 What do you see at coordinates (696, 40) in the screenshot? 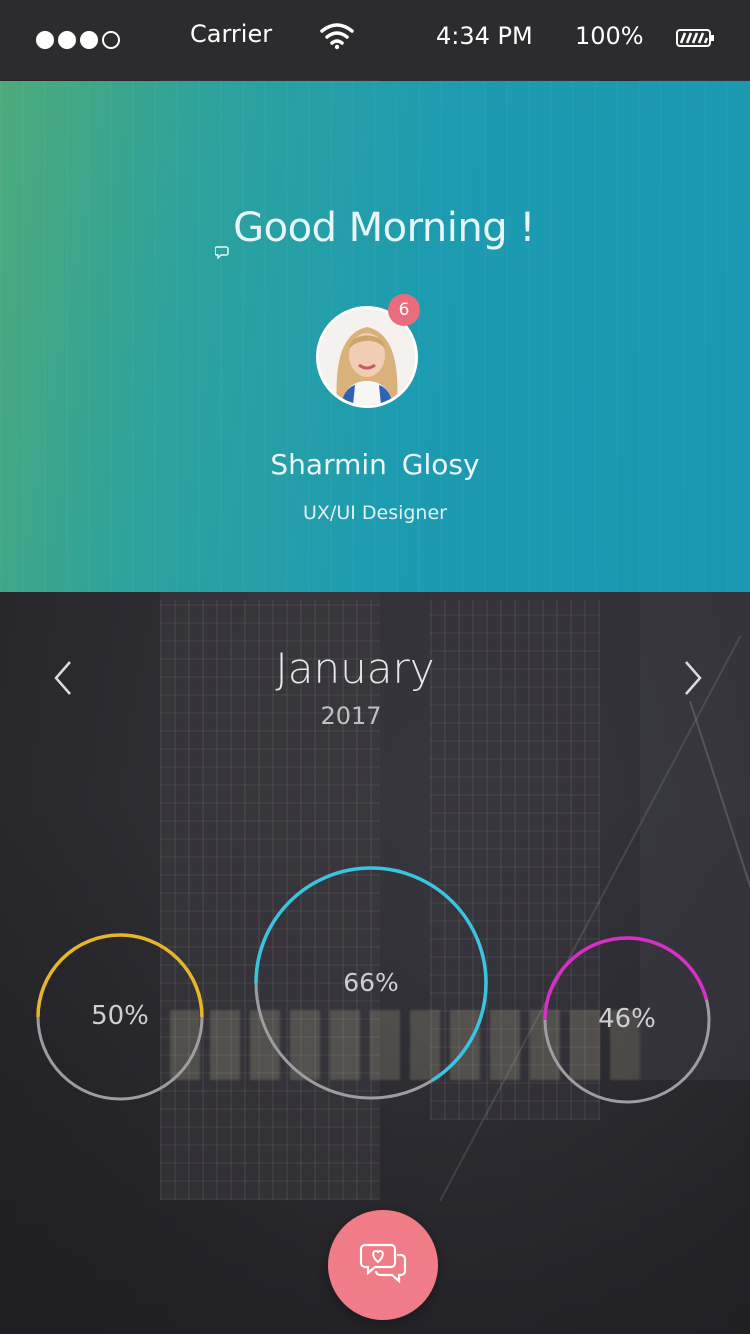
I see `battery-icon` at bounding box center [696, 40].